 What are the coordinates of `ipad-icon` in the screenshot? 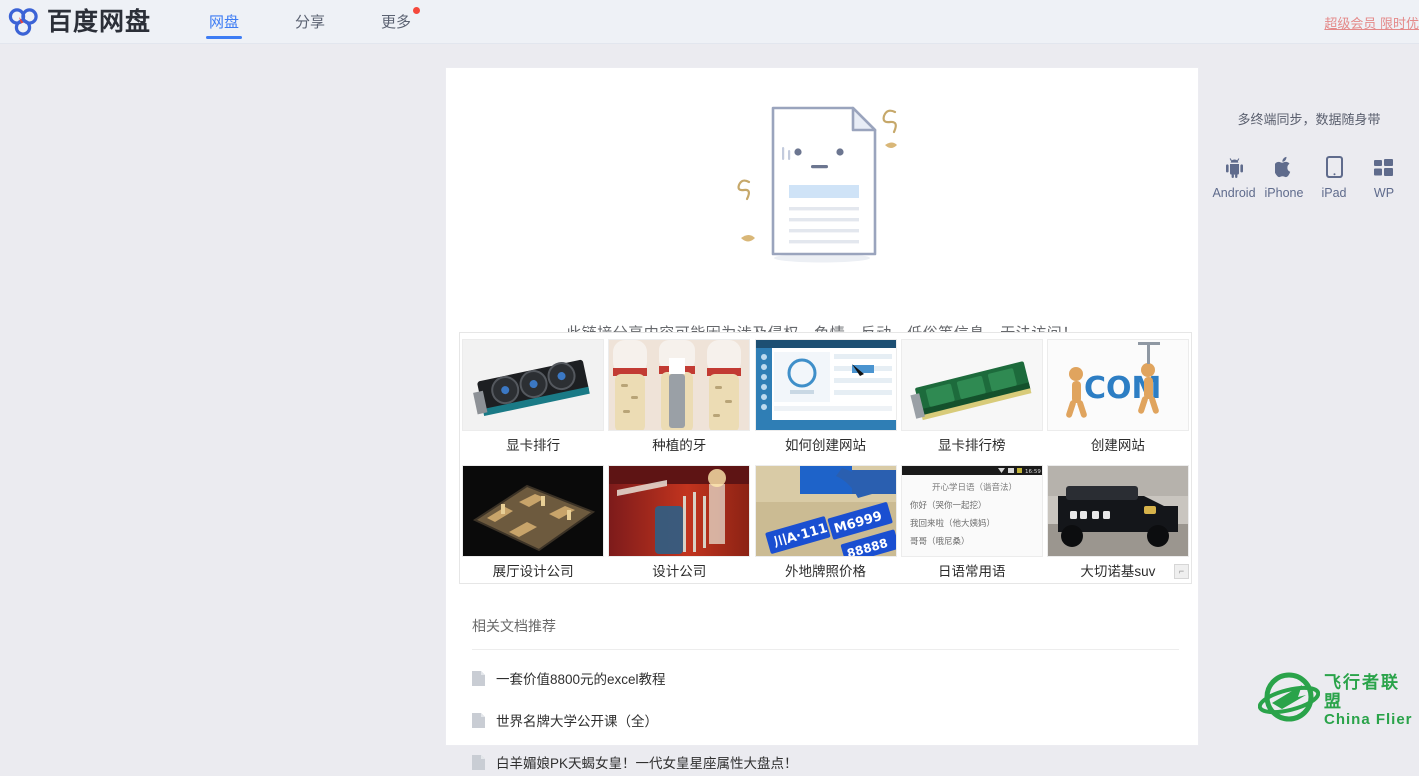 It's located at (1334, 167).